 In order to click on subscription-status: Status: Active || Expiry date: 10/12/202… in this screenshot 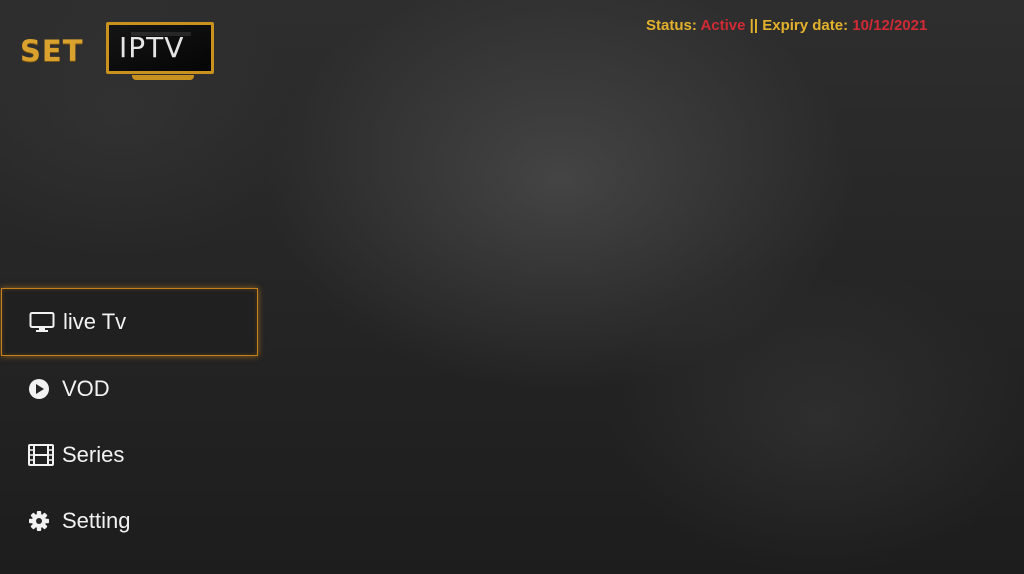, I will do `click(786, 25)`.